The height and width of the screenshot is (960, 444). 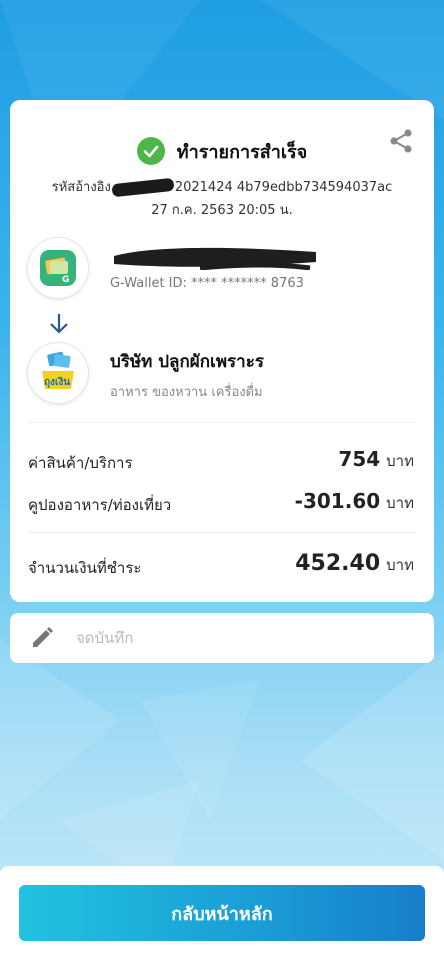 I want to click on wallet-app-icon: G, so click(x=58, y=268).